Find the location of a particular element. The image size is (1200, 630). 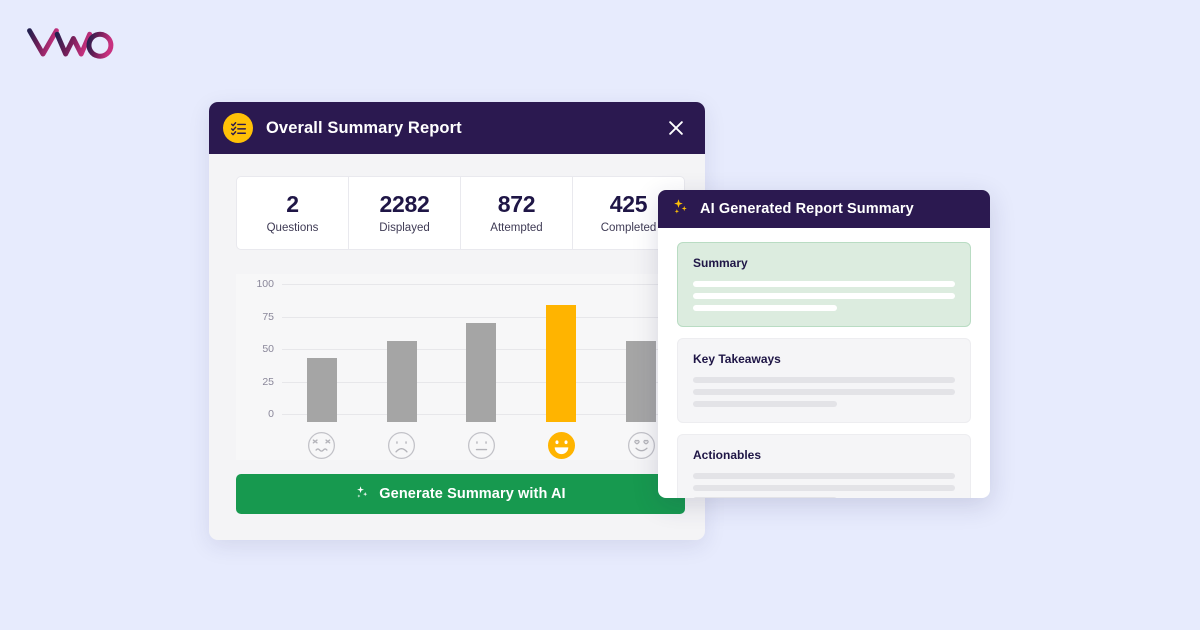

grinning-face-icon is located at coordinates (561, 445).